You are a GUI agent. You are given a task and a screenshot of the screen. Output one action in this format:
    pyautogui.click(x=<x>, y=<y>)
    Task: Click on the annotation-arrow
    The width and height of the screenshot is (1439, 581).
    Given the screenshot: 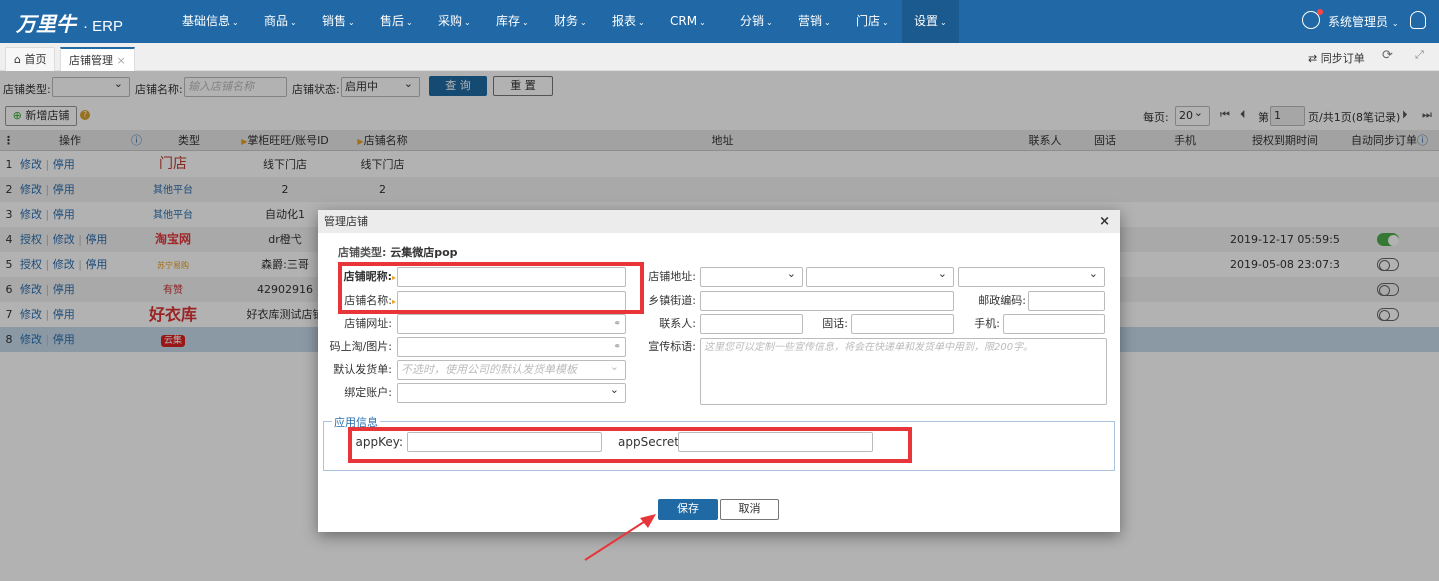 What is the action you would take?
    pyautogui.click(x=620, y=537)
    